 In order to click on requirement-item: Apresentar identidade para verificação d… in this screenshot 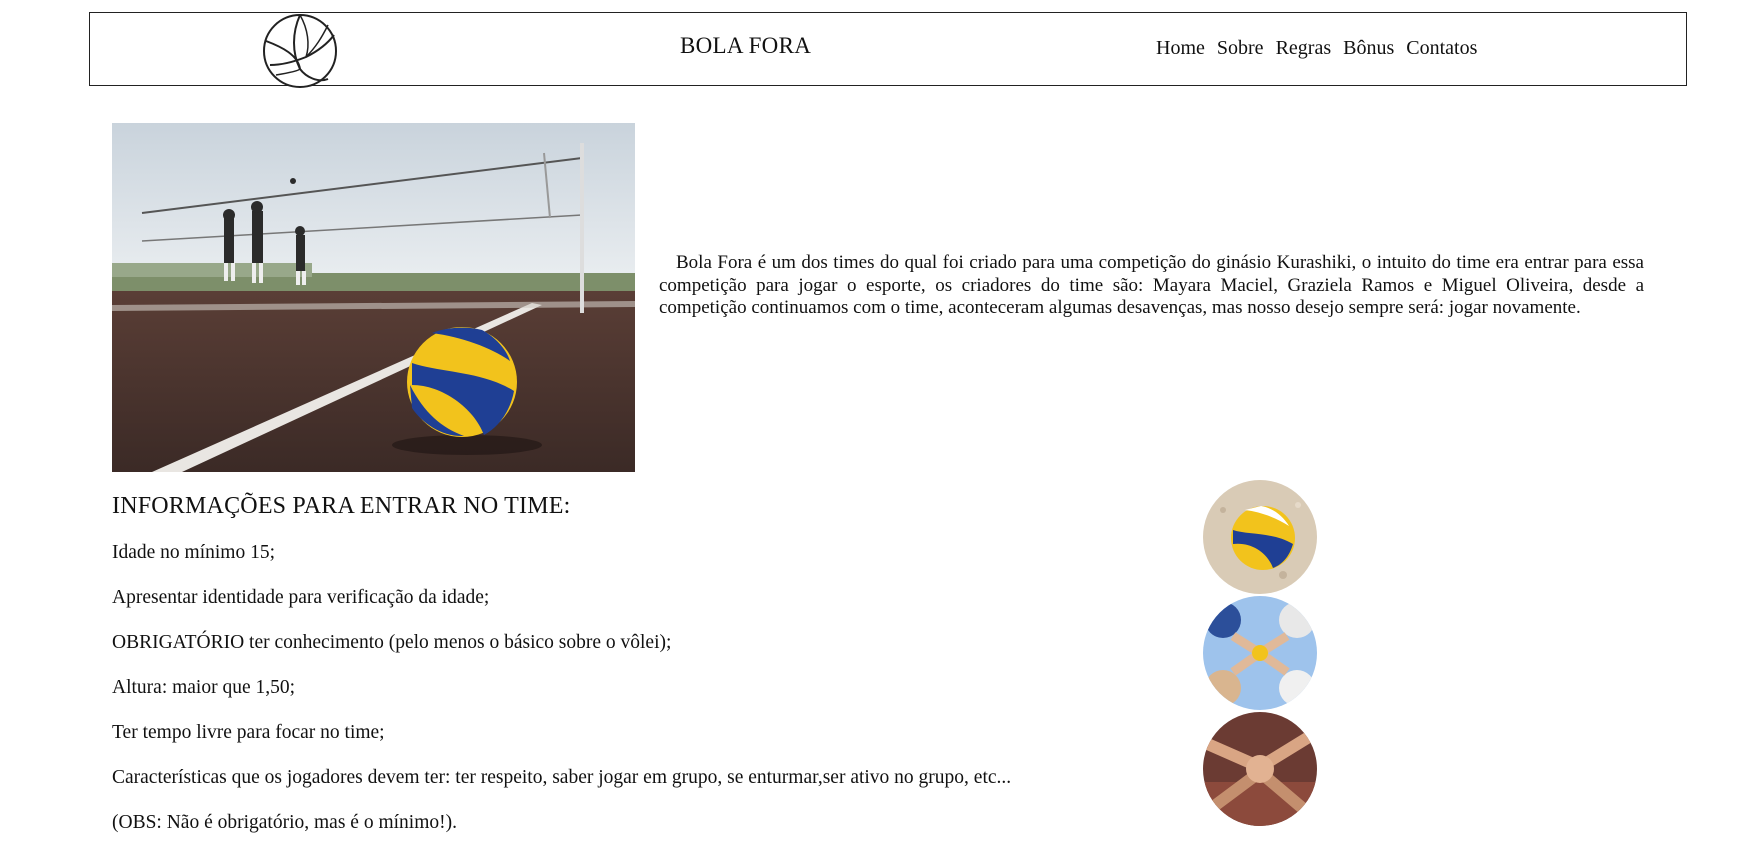, I will do `click(301, 597)`.